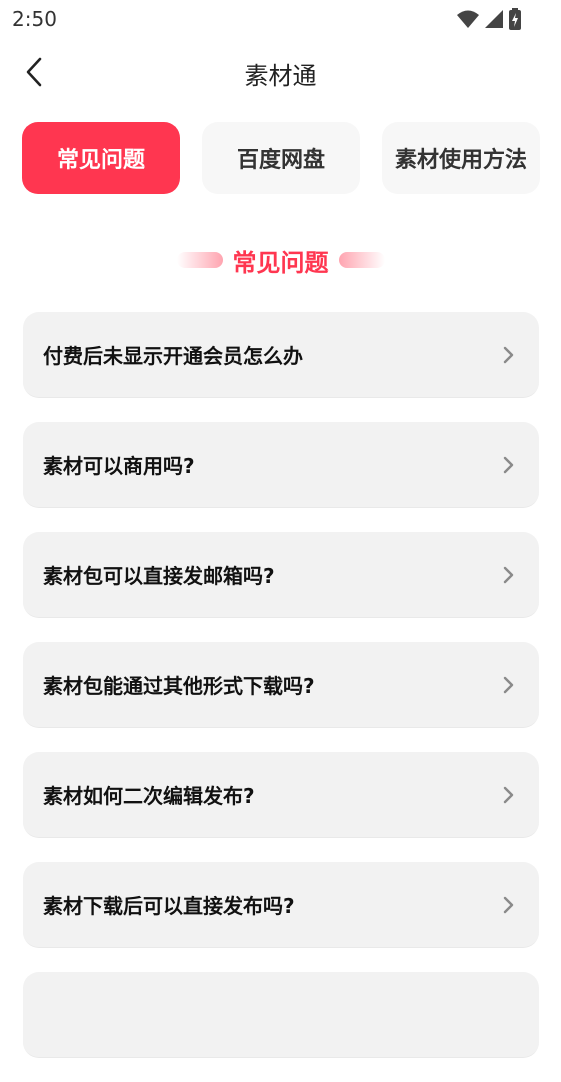  I want to click on faq-question: 素材包可以直接发邮箱吗?, so click(159, 576).